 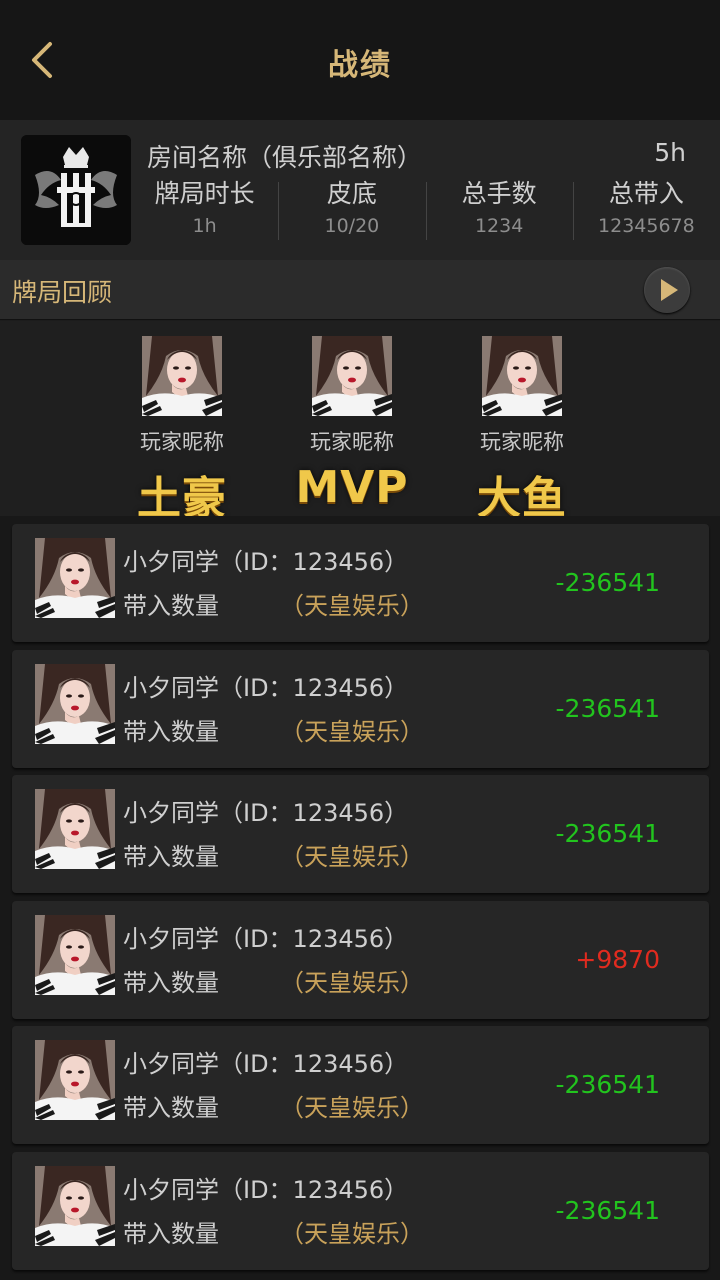 What do you see at coordinates (669, 290) in the screenshot?
I see `play-icon` at bounding box center [669, 290].